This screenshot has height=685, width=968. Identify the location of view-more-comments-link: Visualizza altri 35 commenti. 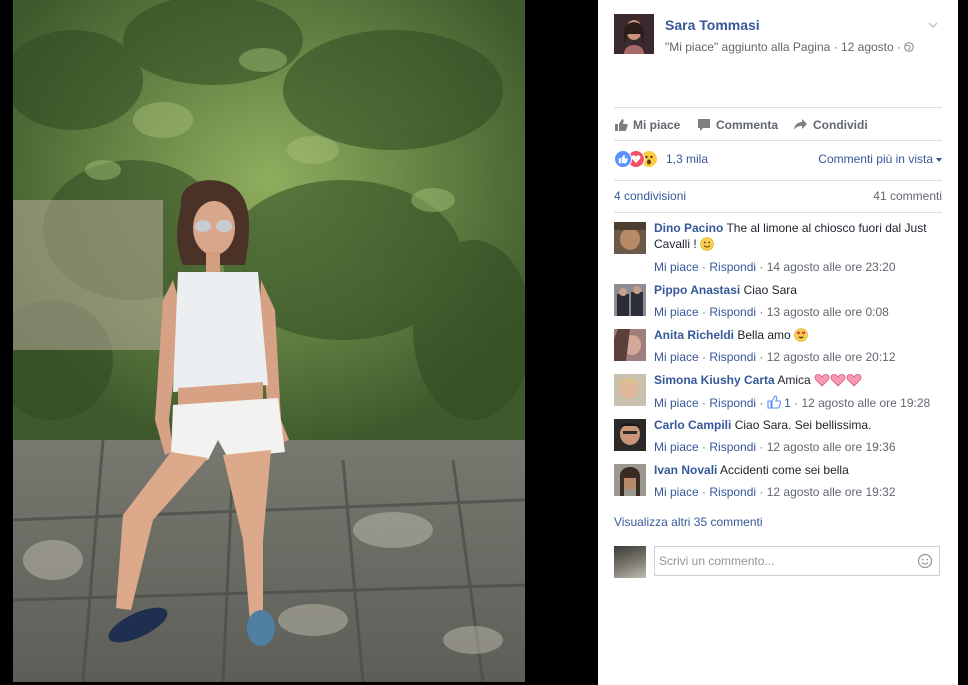
(688, 522).